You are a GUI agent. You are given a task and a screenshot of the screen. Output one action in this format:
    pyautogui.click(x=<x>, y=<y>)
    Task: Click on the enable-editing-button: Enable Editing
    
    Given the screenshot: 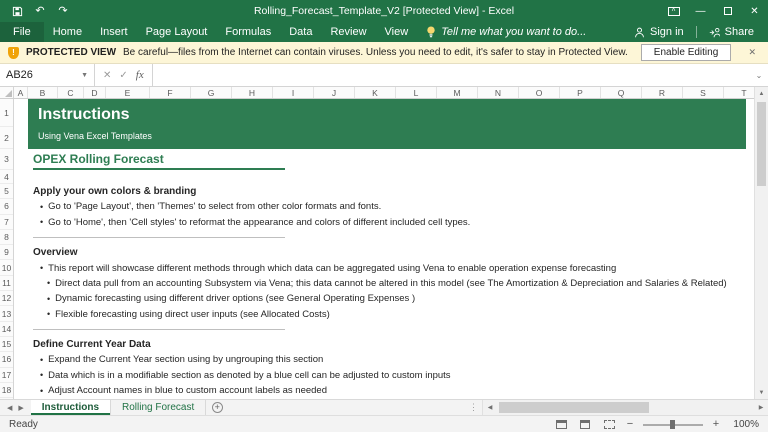 What is the action you would take?
    pyautogui.click(x=686, y=52)
    